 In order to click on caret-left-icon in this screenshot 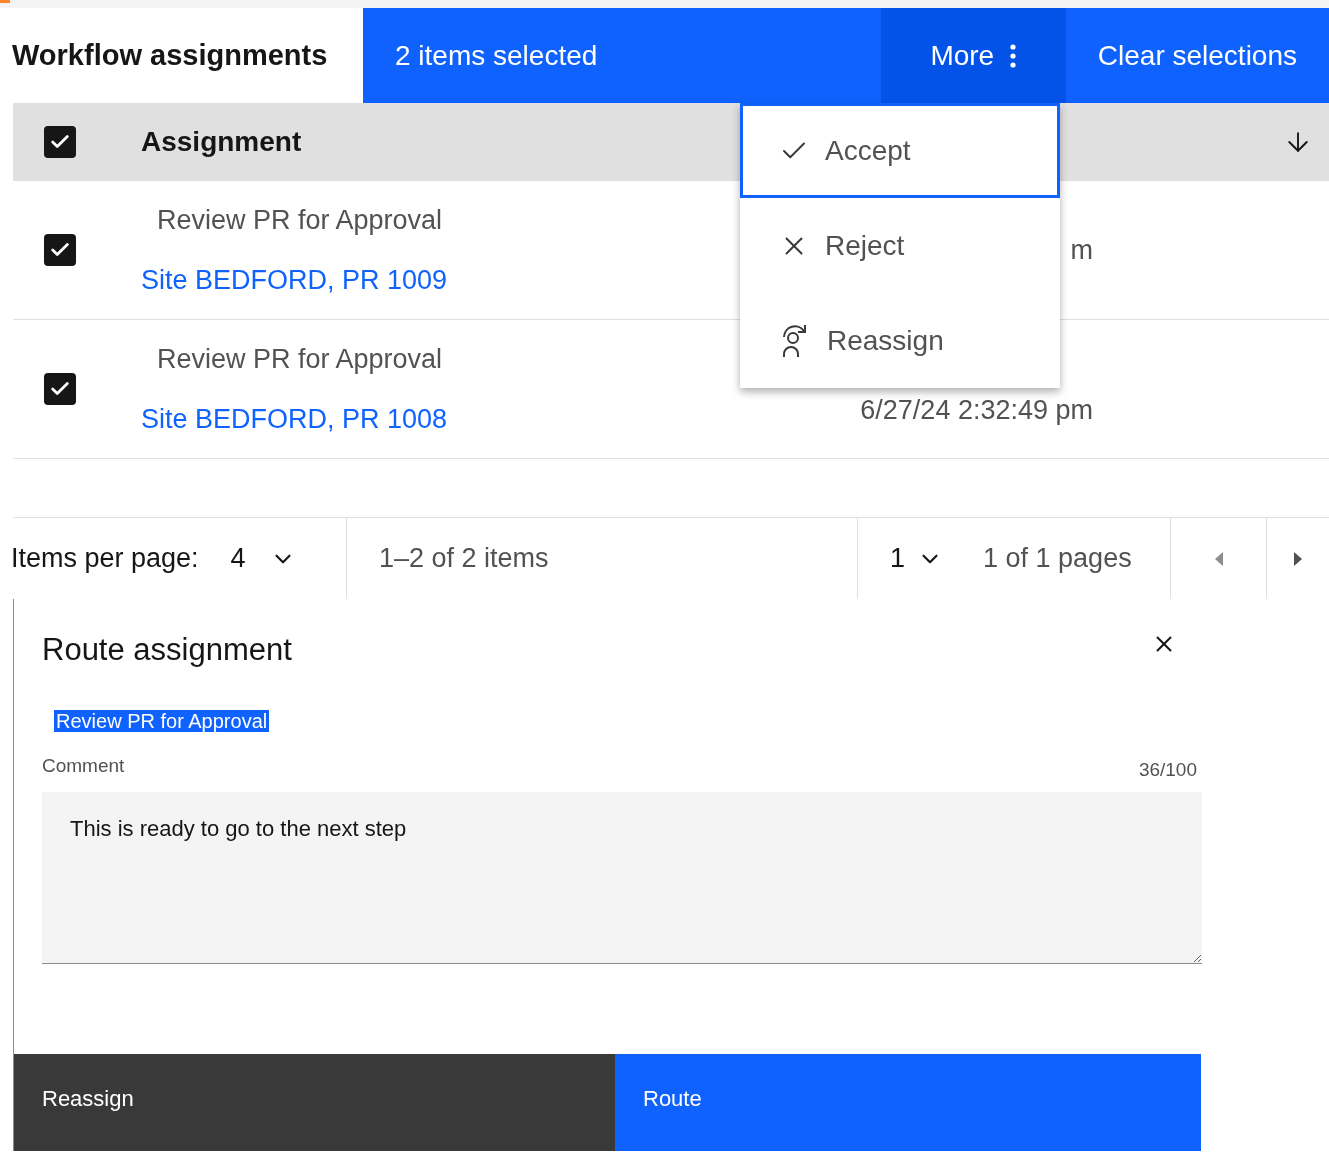, I will do `click(1218, 558)`.